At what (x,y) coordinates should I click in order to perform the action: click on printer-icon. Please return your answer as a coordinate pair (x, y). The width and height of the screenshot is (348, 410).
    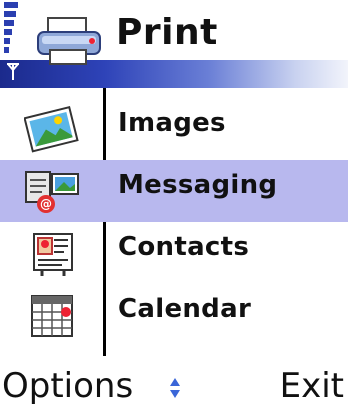
    Looking at the image, I should click on (69, 41).